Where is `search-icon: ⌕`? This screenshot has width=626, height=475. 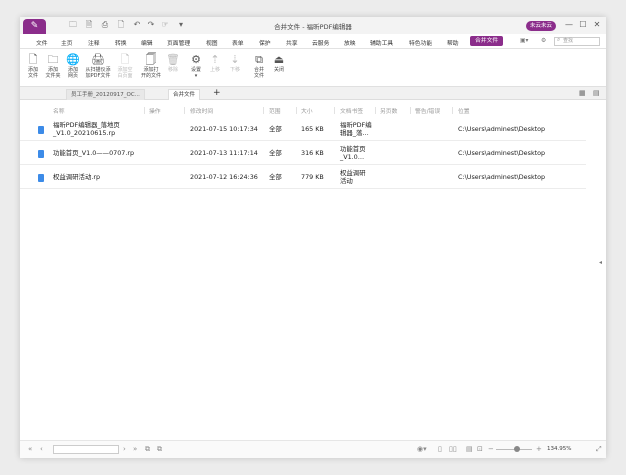
search-icon: ⌕ is located at coordinates (559, 40).